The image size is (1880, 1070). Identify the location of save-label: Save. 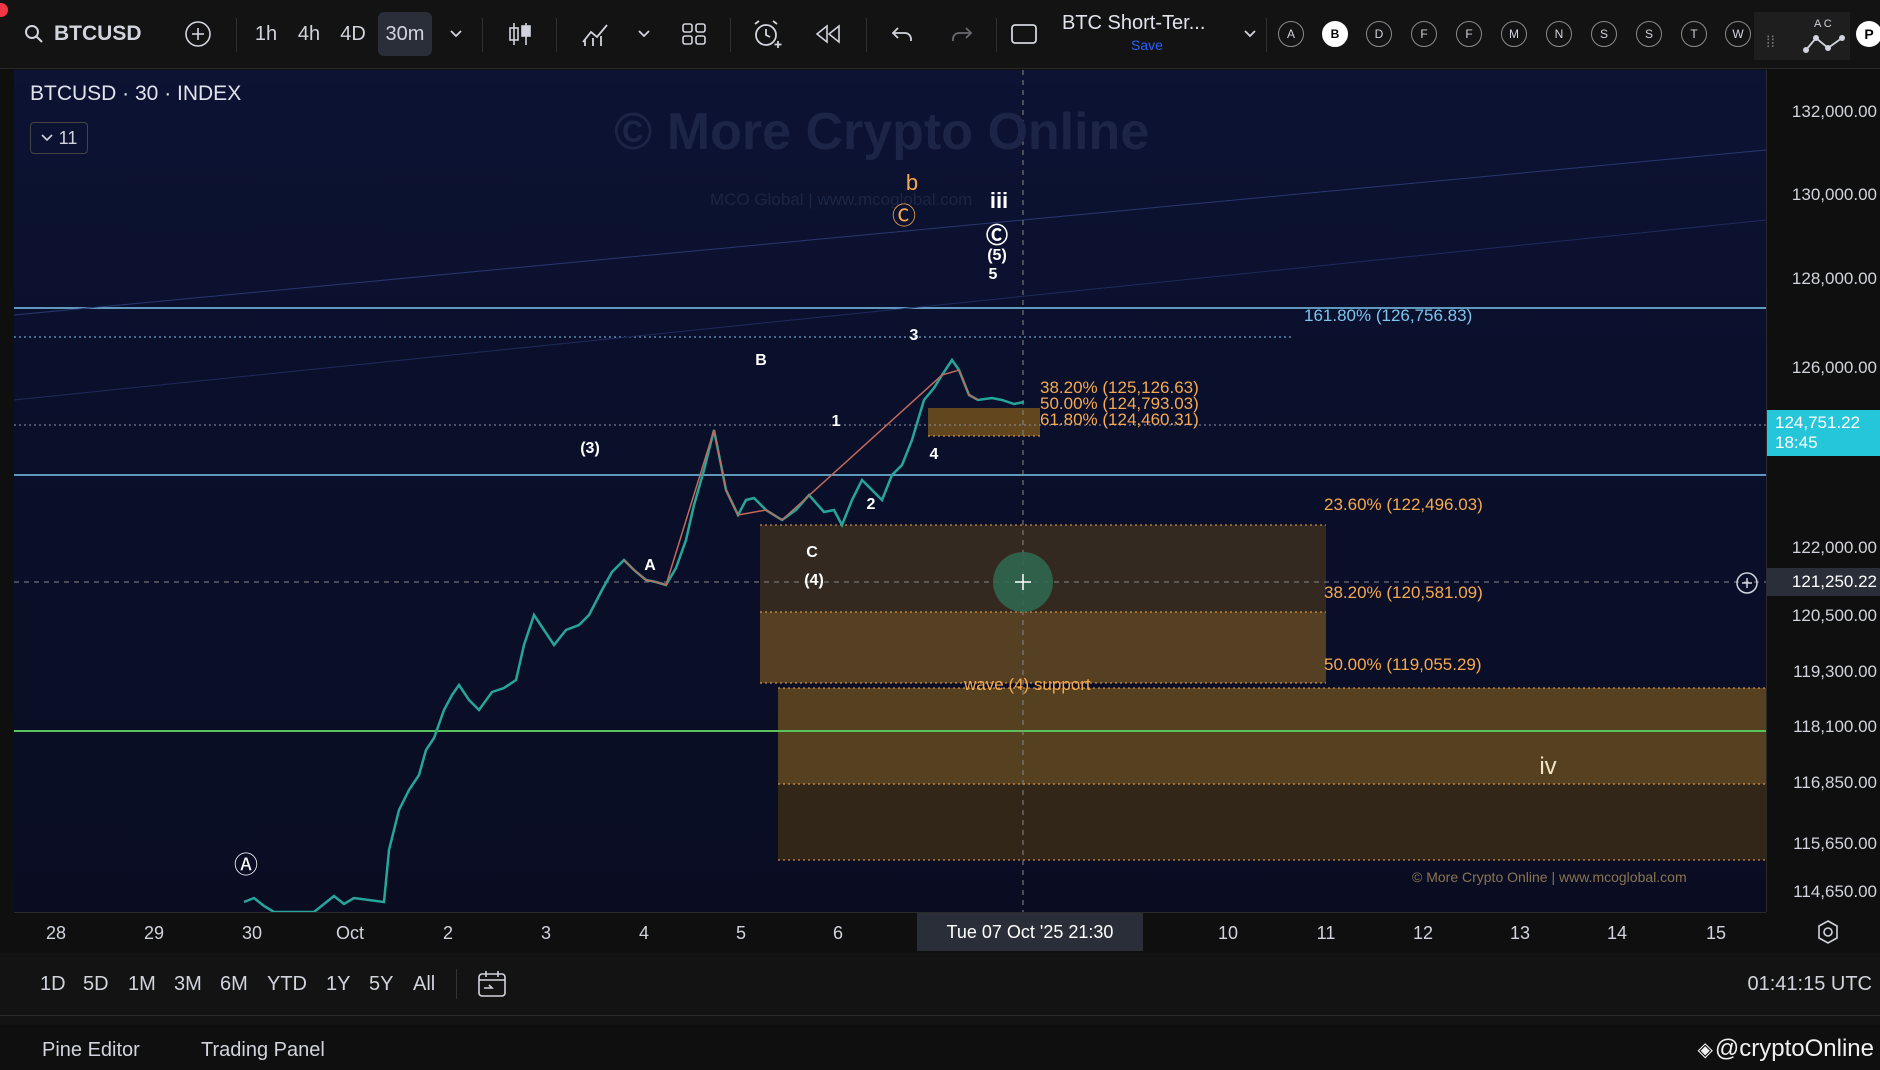
(1147, 45).